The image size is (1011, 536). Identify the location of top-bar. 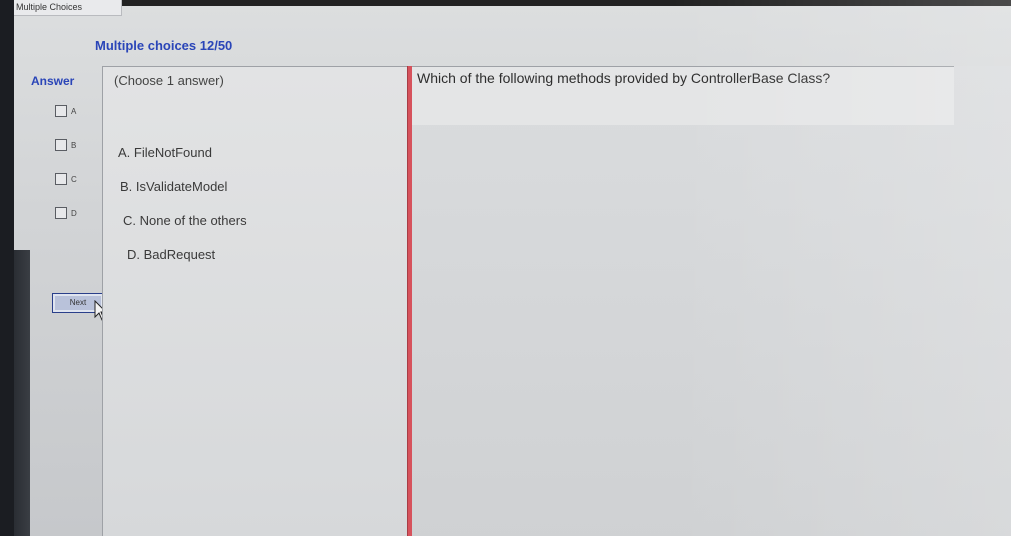
(566, 3).